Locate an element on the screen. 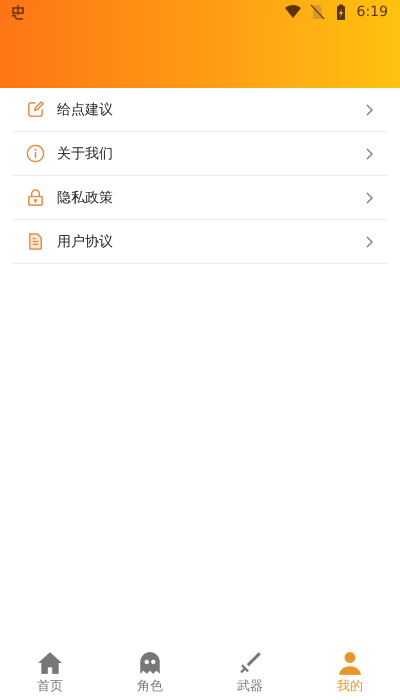 The height and width of the screenshot is (700, 400). menu-item: 隐私政策 is located at coordinates (200, 198).